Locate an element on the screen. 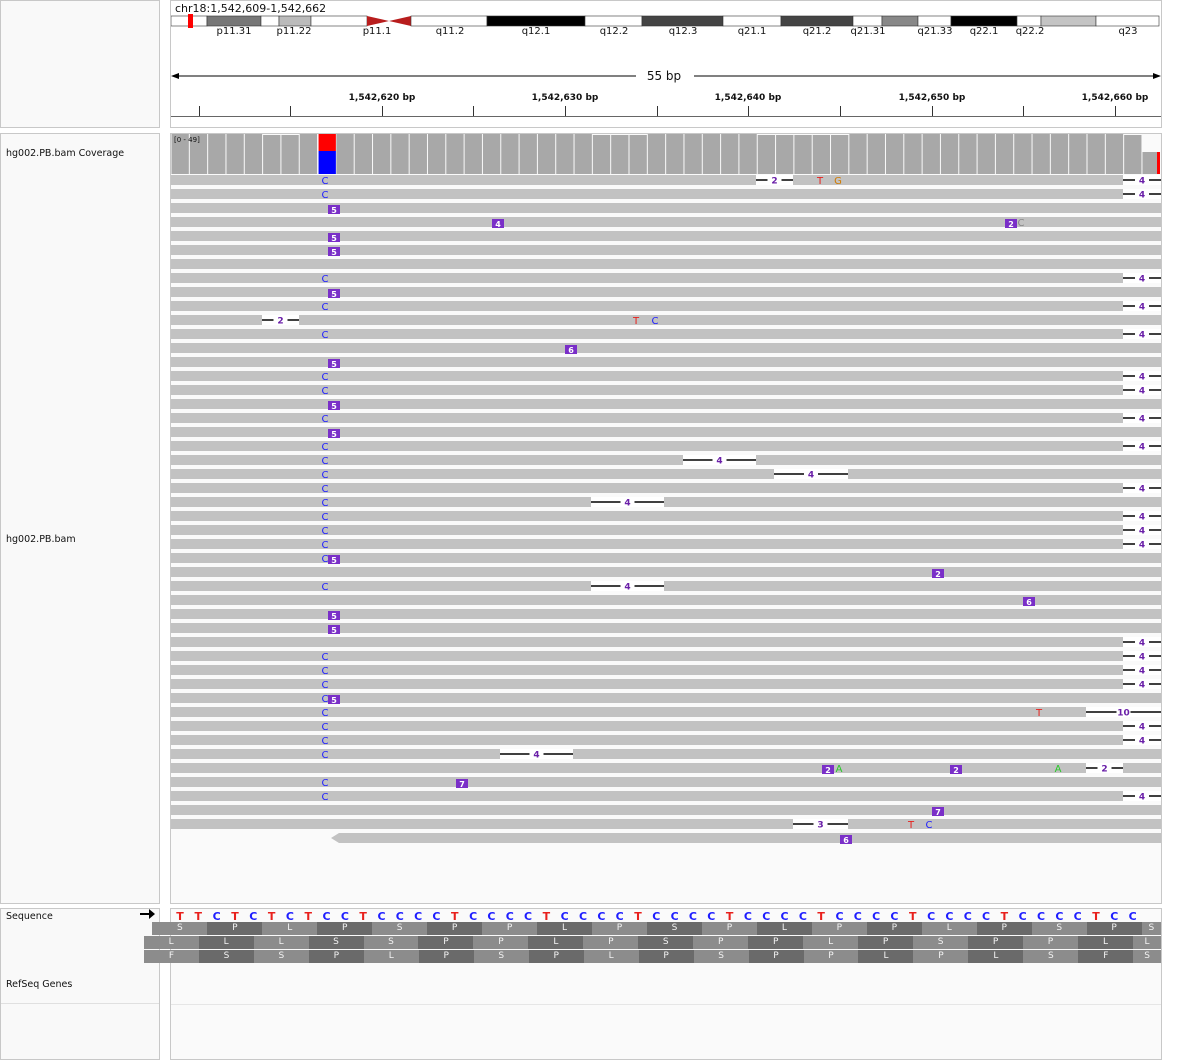 The image size is (1180, 1060). chromosome-ideogram is located at coordinates (666, 21).